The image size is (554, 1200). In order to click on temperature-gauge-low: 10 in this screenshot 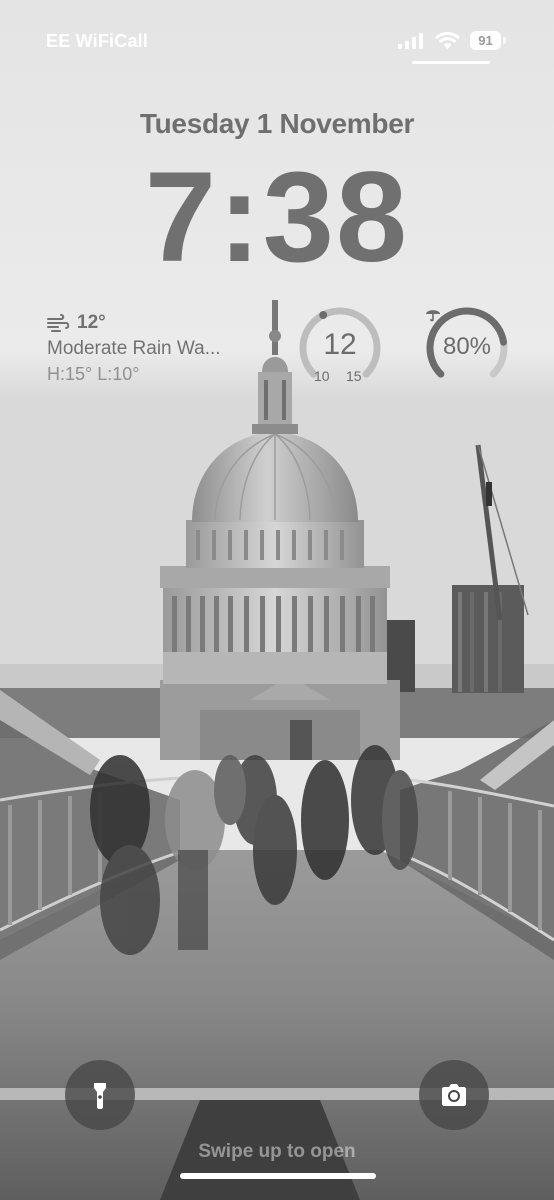, I will do `click(322, 376)`.